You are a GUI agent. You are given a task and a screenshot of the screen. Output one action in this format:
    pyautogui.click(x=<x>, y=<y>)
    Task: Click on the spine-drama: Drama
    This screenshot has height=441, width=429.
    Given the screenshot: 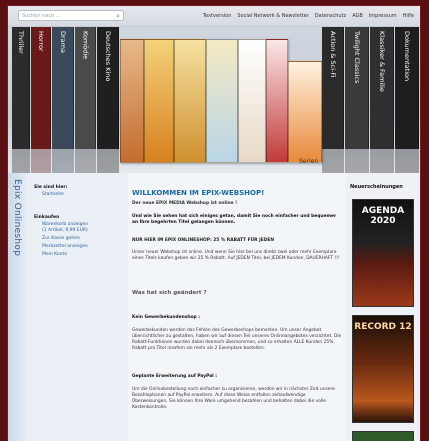 What is the action you would take?
    pyautogui.click(x=63, y=88)
    